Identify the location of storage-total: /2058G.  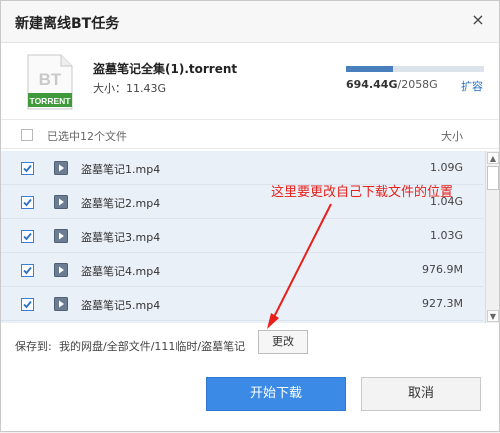
(417, 84).